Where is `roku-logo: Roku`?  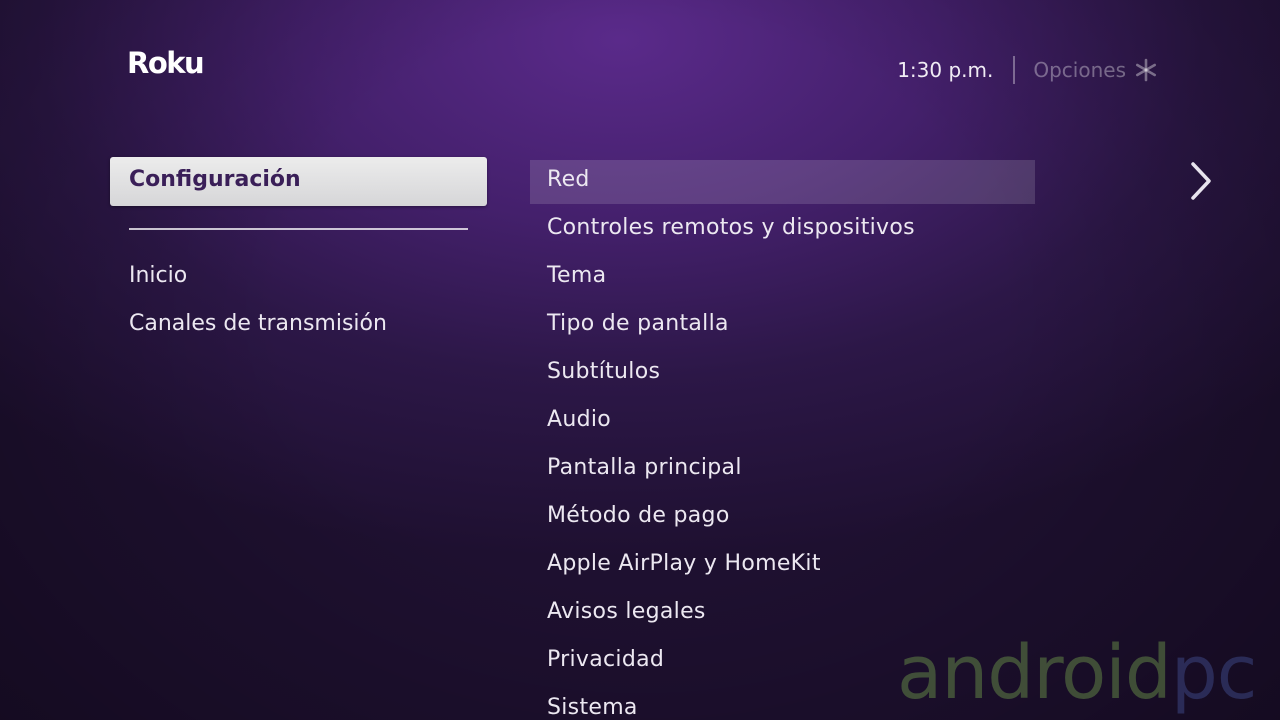 roku-logo: Roku is located at coordinates (166, 63).